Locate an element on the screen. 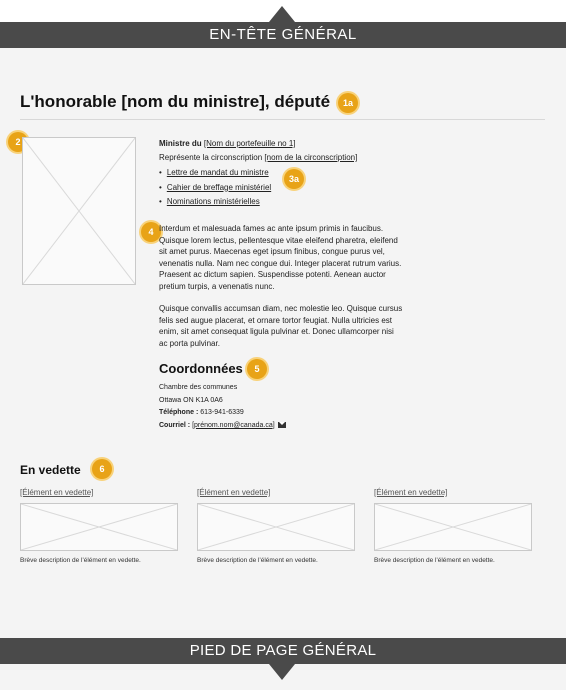  email-line: Courriel : [prénom.nom@canada.ca] is located at coordinates (222, 426).